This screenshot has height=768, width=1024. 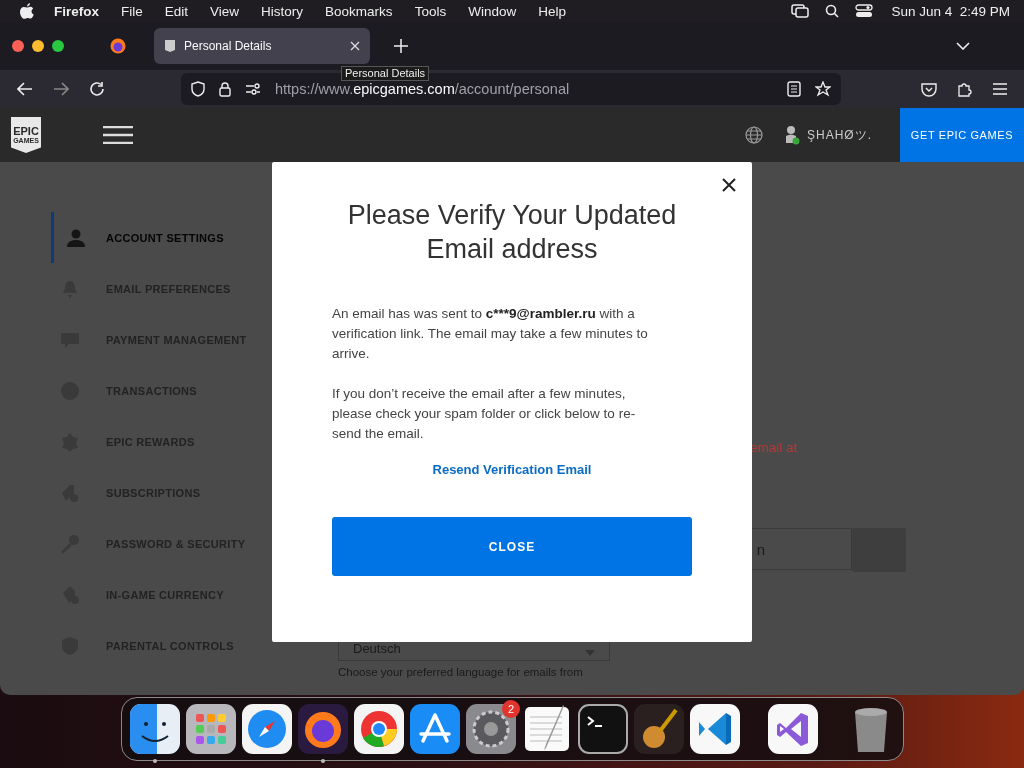 What do you see at coordinates (823, 89) in the screenshot?
I see `bookmark-star-icon` at bounding box center [823, 89].